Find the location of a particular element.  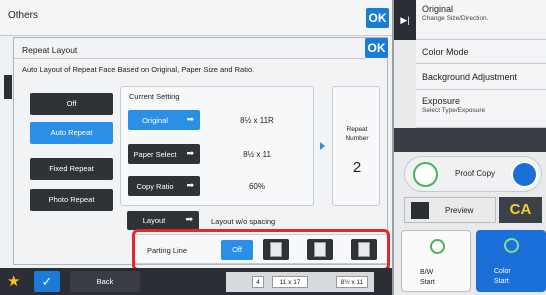

exposure-setting: Exposure Select Type/Exposure is located at coordinates (481, 109).